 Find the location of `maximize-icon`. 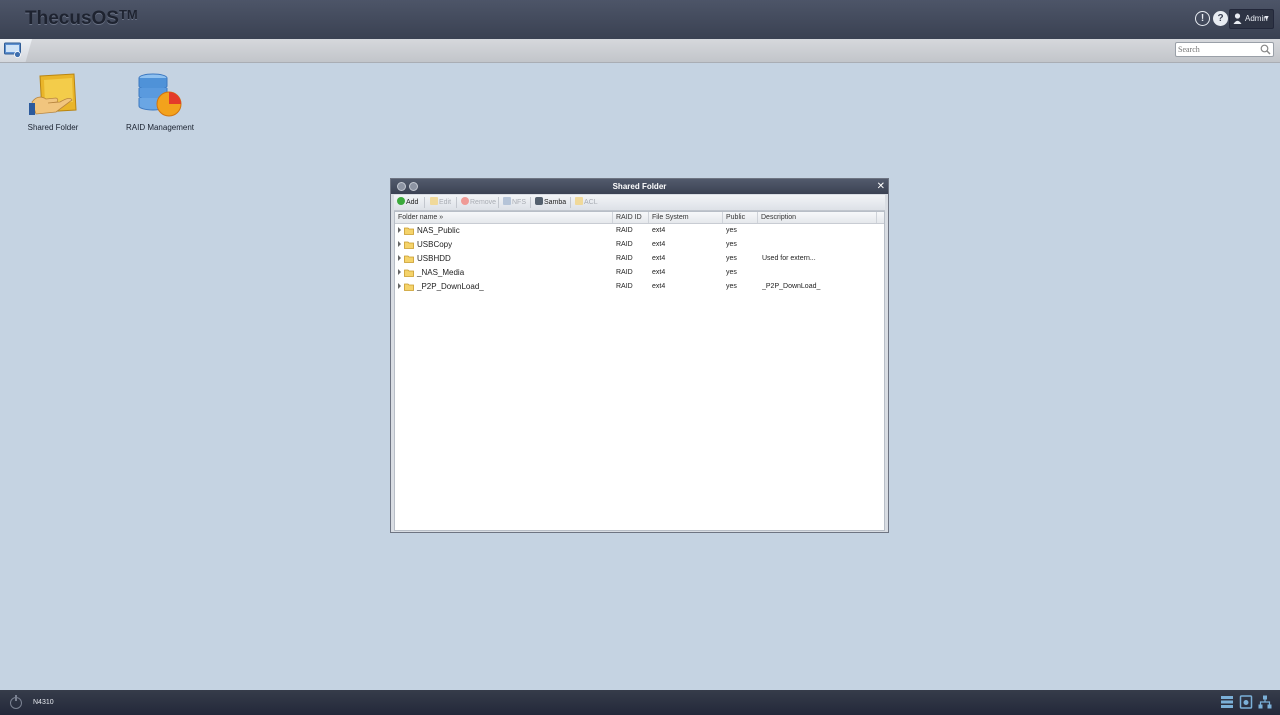

maximize-icon is located at coordinates (413, 186).